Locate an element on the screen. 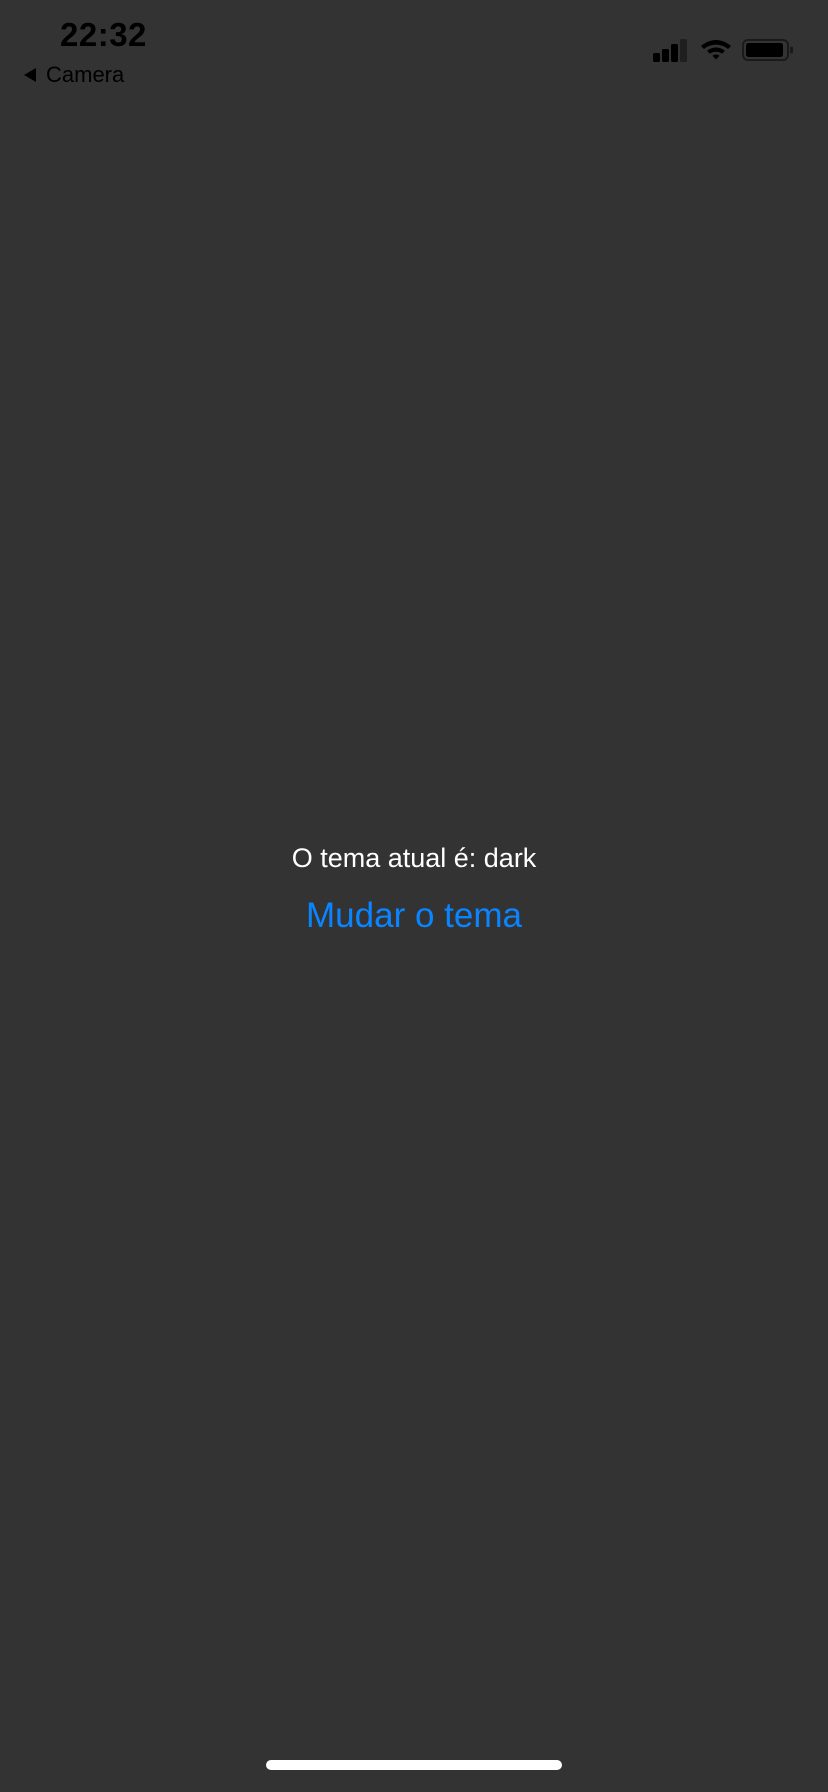 The height and width of the screenshot is (1792, 828). back-link-label: Camera is located at coordinates (85, 74).